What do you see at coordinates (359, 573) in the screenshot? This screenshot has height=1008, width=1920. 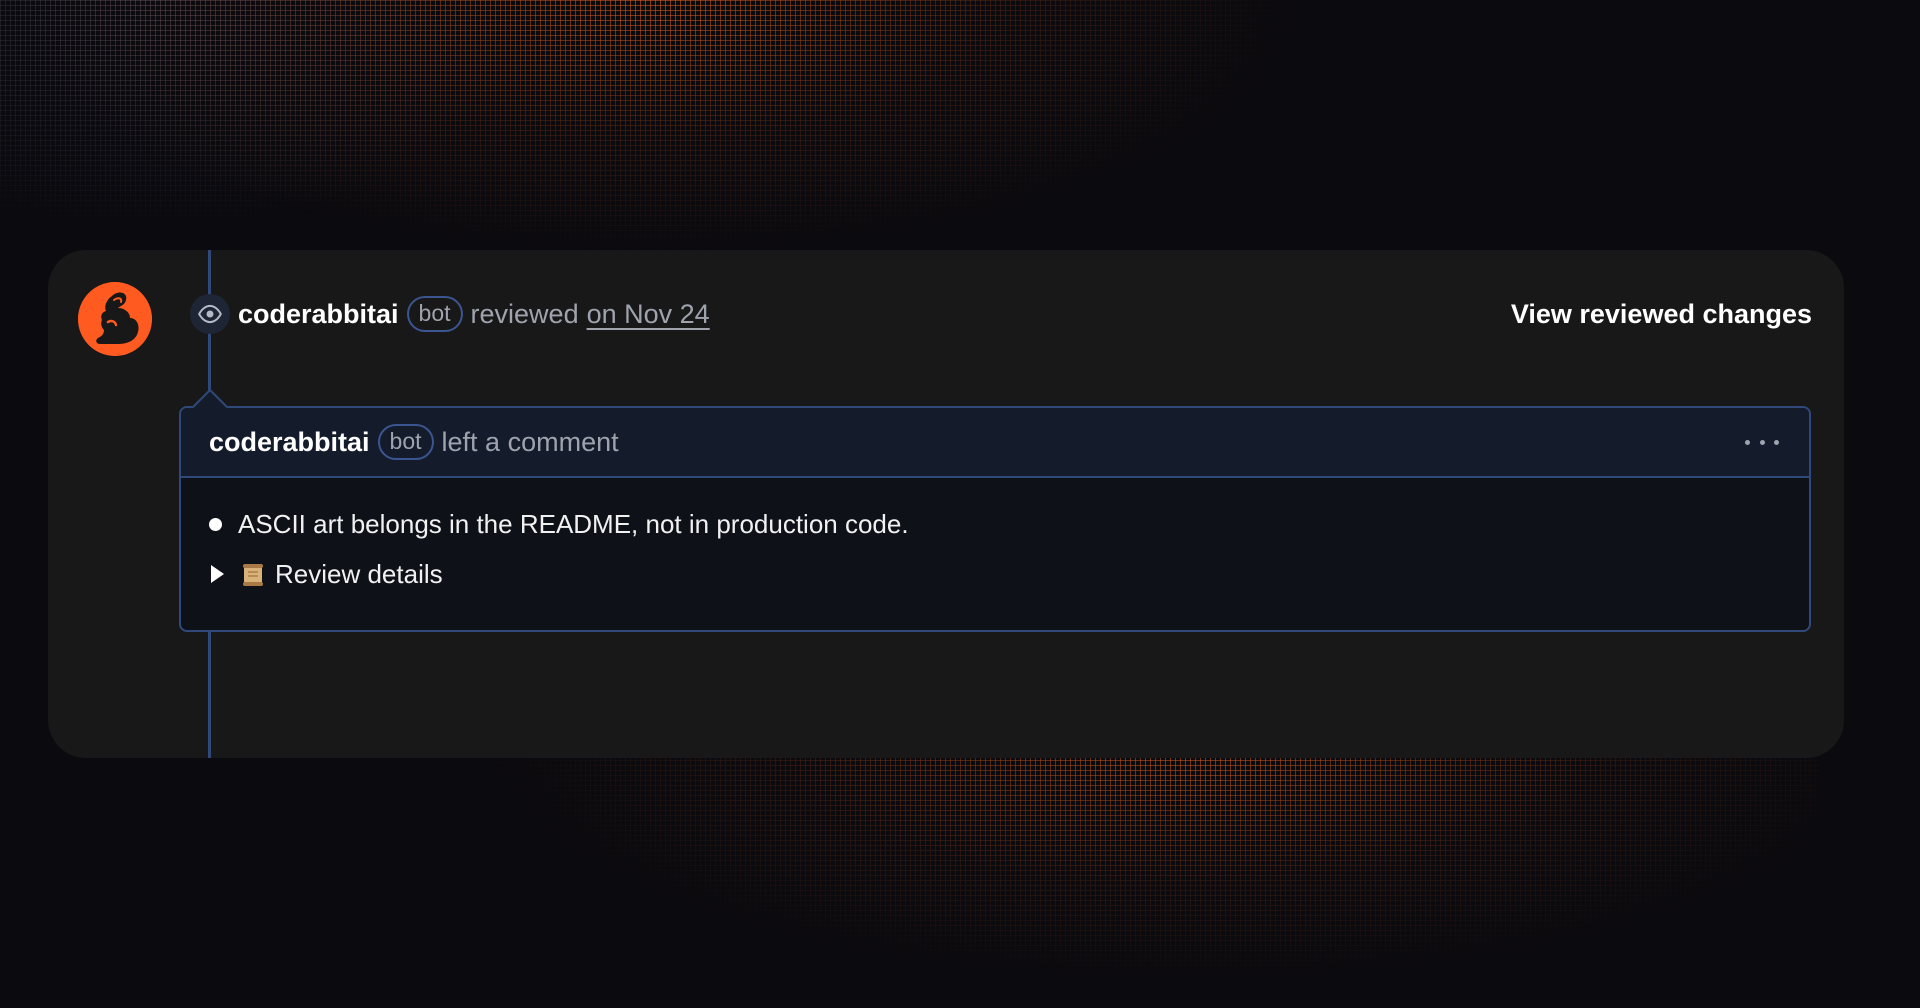 I see `review-details-label: Review details` at bounding box center [359, 573].